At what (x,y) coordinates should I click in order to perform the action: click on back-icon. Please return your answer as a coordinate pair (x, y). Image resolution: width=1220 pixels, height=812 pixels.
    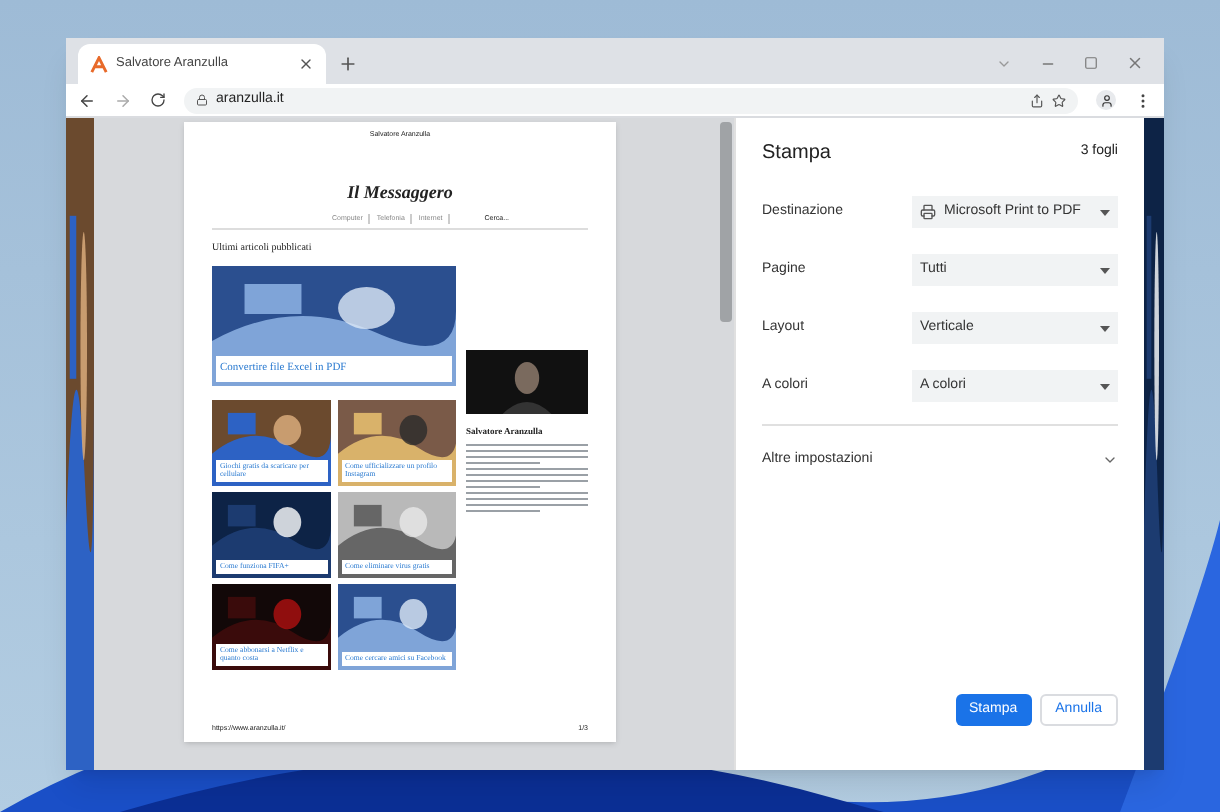
    Looking at the image, I should click on (87, 100).